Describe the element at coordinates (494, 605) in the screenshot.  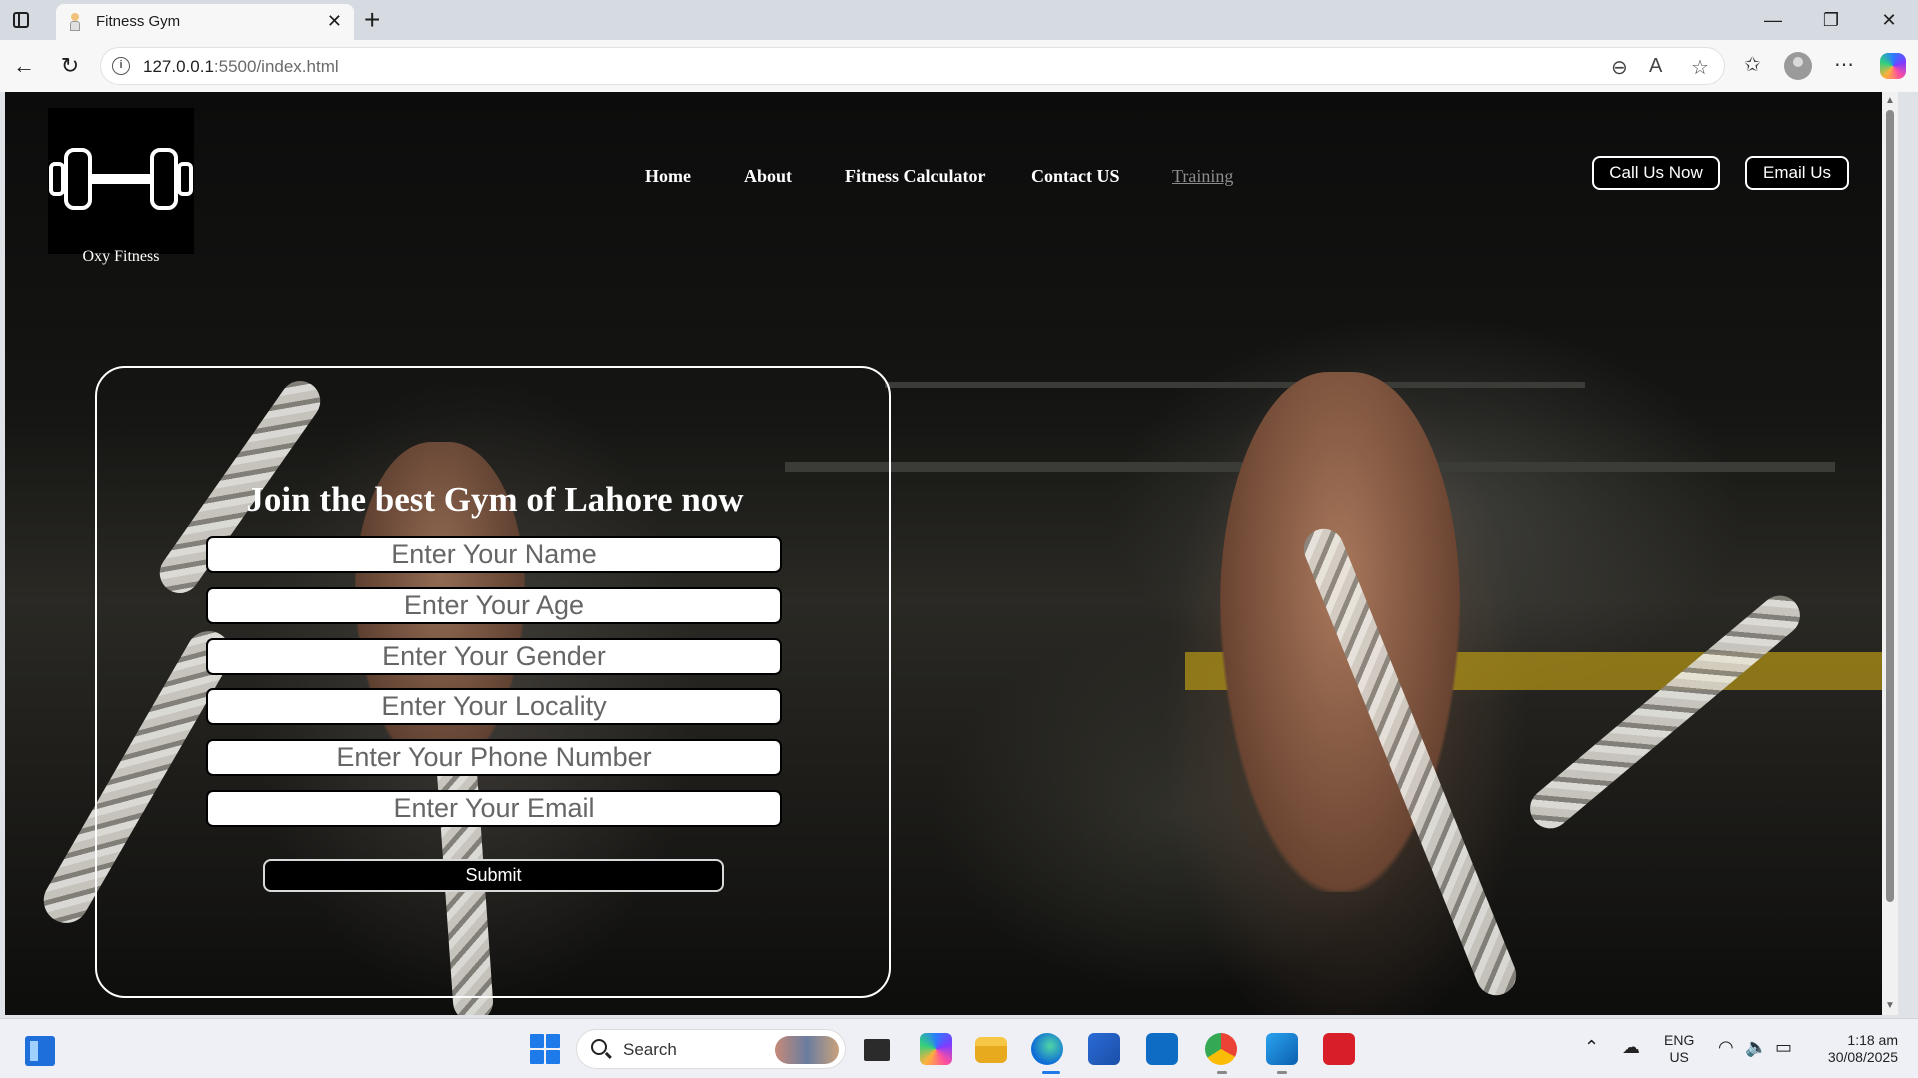
I see `age-input` at that location.